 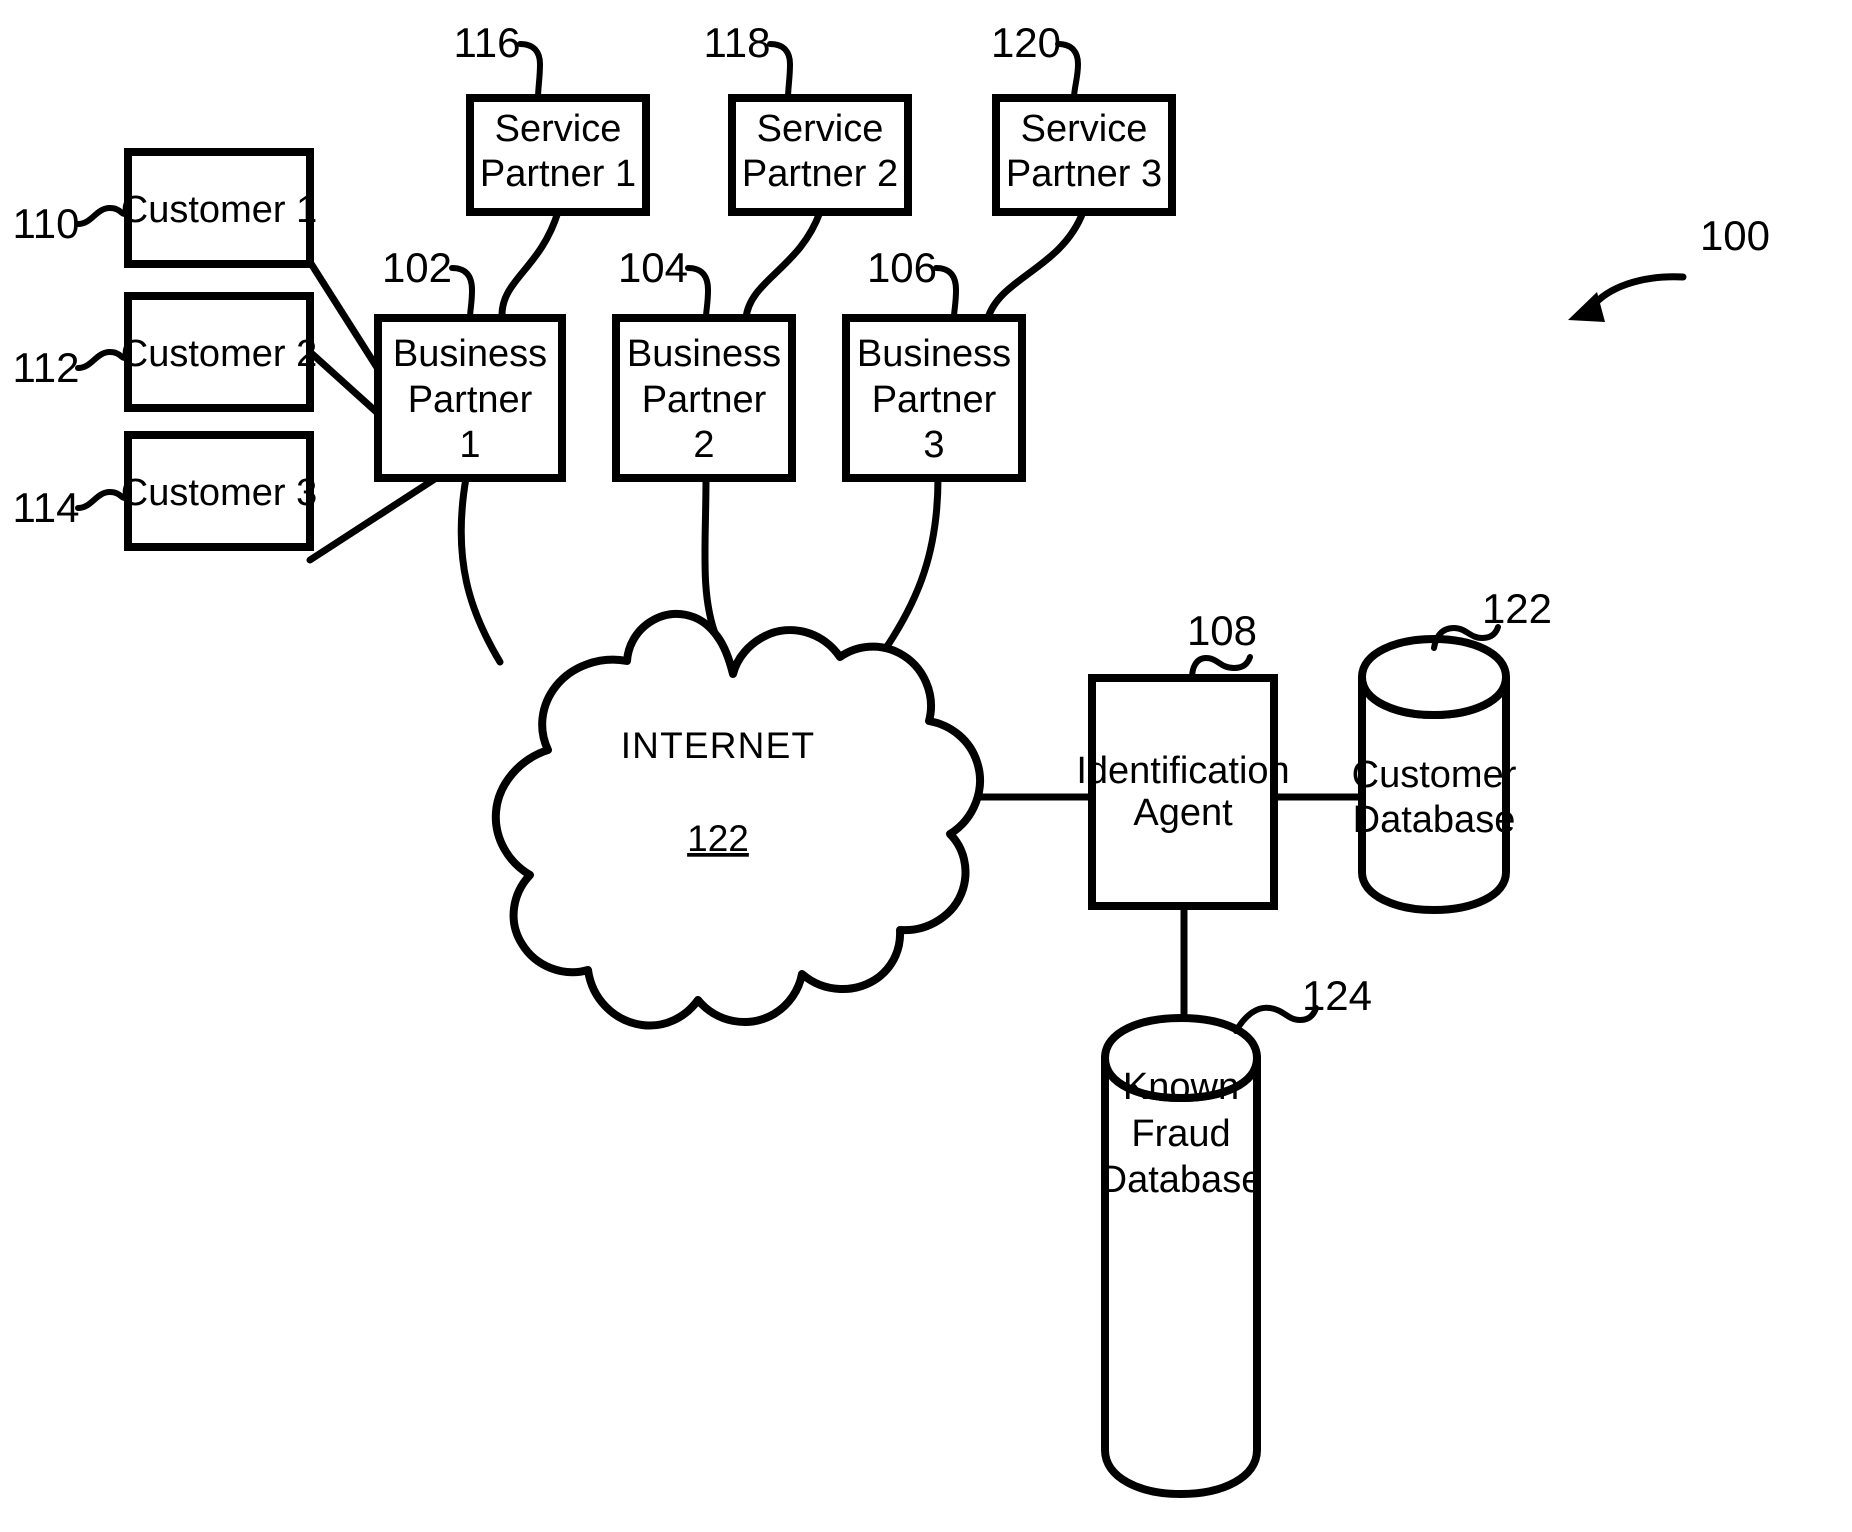 I want to click on customer-1-node: Customer 1, so click(x=219, y=208).